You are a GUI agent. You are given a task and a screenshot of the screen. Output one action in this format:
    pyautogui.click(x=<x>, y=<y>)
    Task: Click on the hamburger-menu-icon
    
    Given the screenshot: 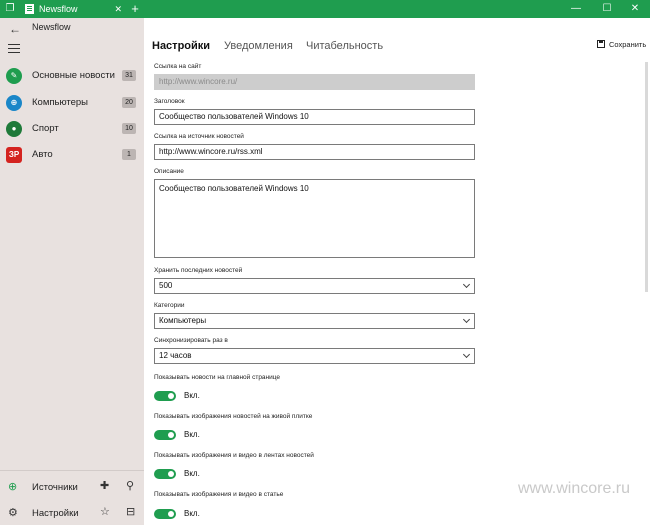 What is the action you would take?
    pyautogui.click(x=14, y=49)
    